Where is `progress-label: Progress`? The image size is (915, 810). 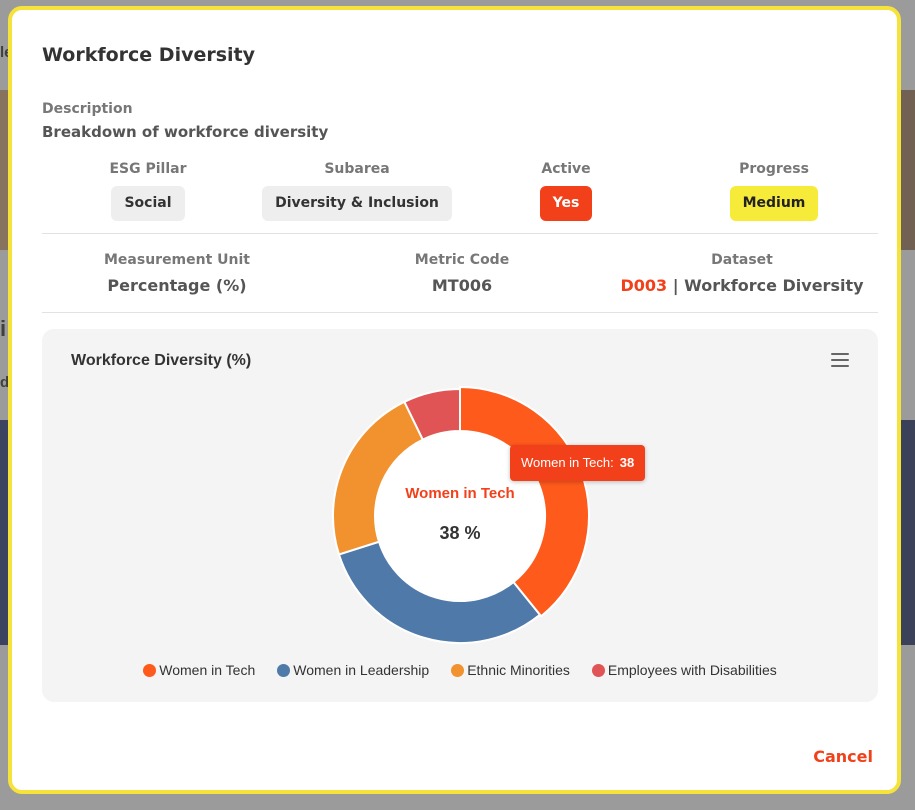 progress-label: Progress is located at coordinates (774, 169).